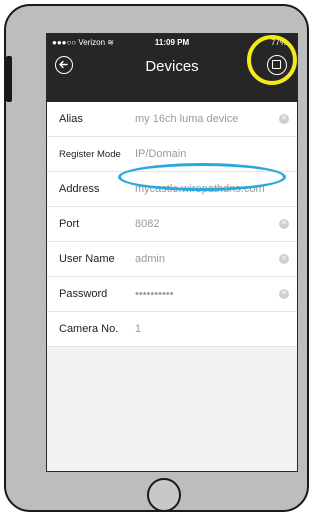 The image size is (320, 516). I want to click on field-value: my 16ch luma device, so click(186, 119).